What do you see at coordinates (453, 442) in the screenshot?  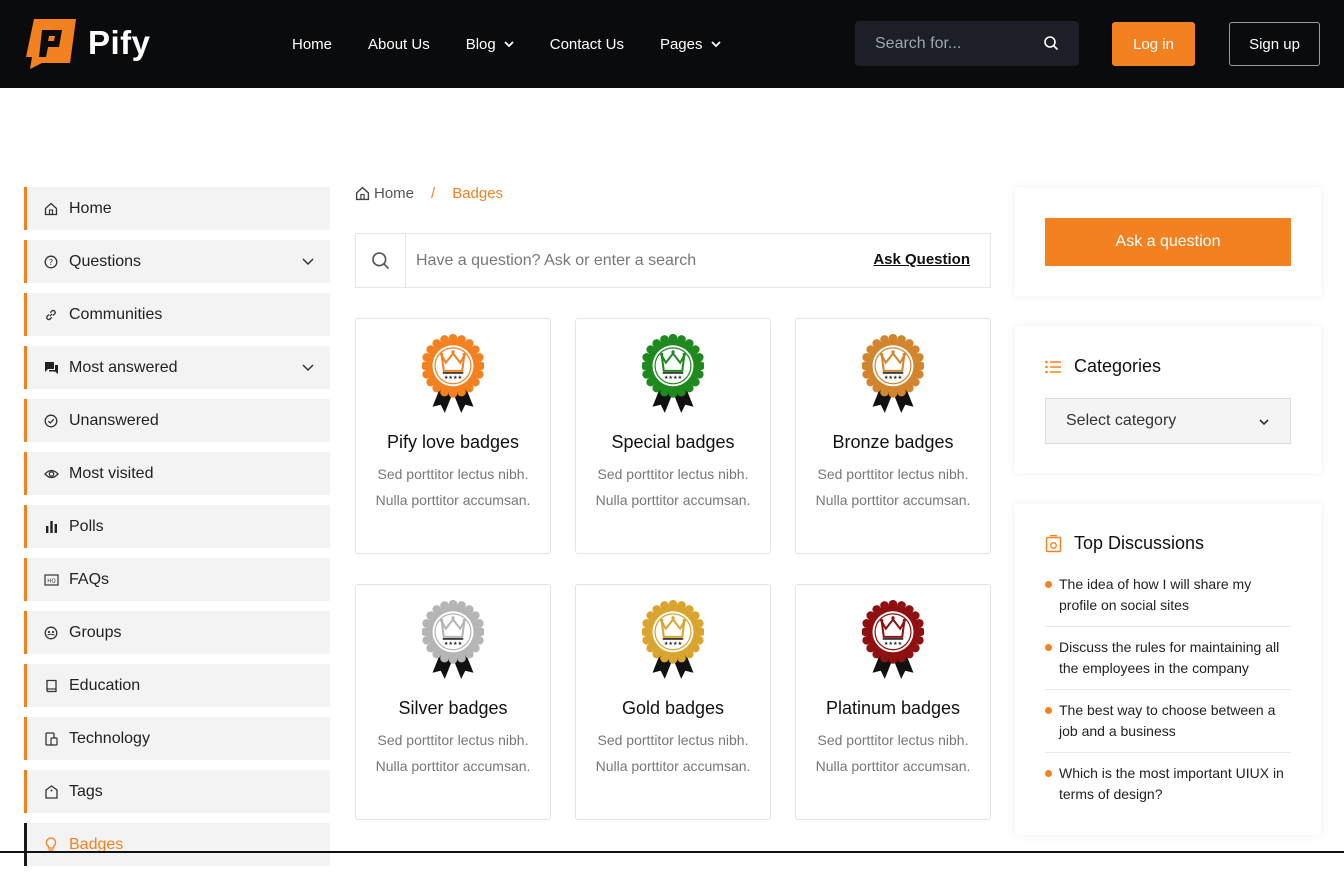 I see `badge-title: Pify love badges` at bounding box center [453, 442].